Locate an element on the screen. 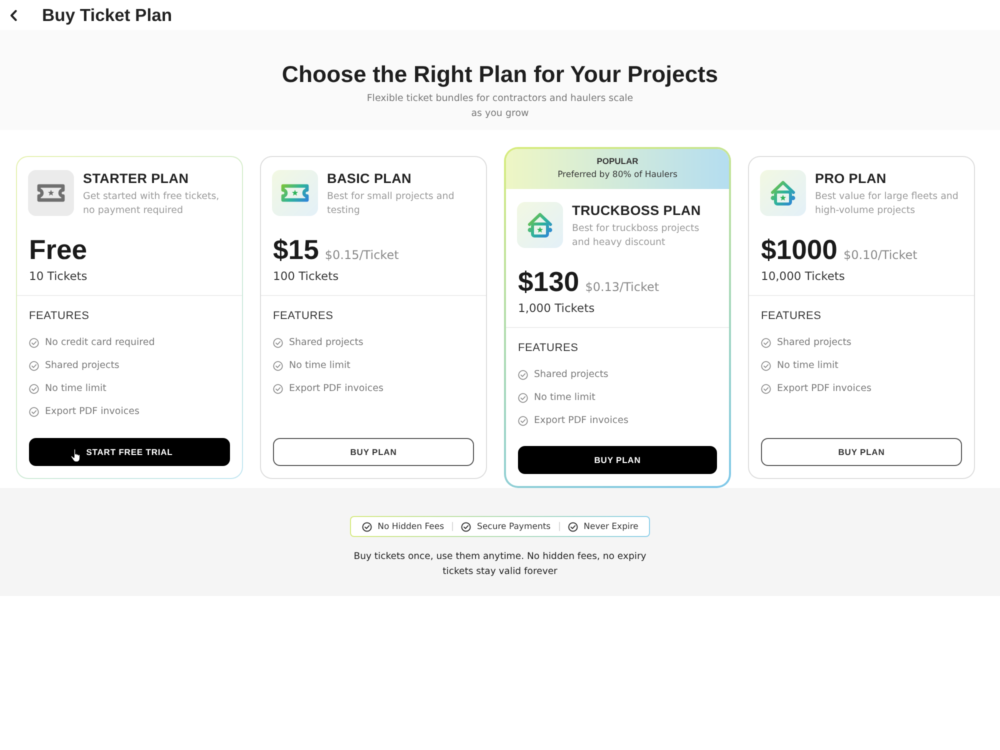  footer-note: Buy tickets once, use them anytime. No hidden fees, no expiry tickets stay valid forever is located at coordinates (500, 564).